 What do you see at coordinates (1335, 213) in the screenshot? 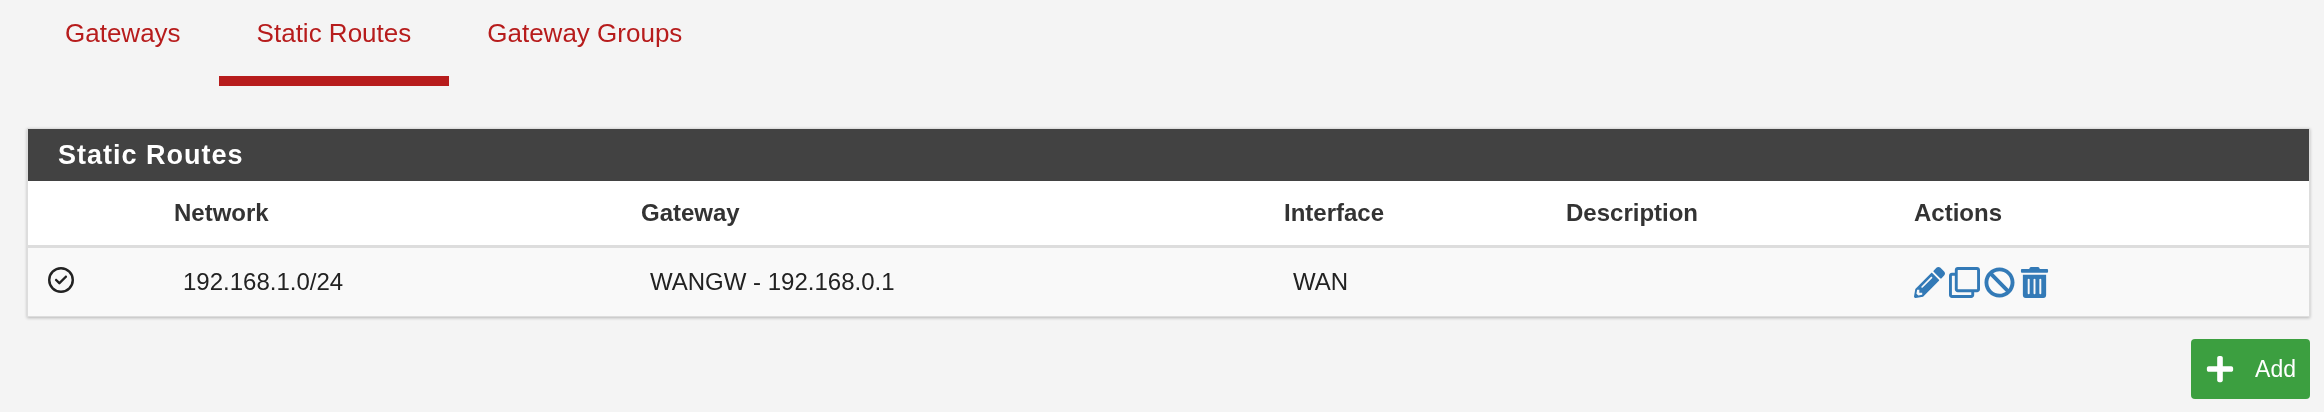
I see `column-header: Interface` at bounding box center [1335, 213].